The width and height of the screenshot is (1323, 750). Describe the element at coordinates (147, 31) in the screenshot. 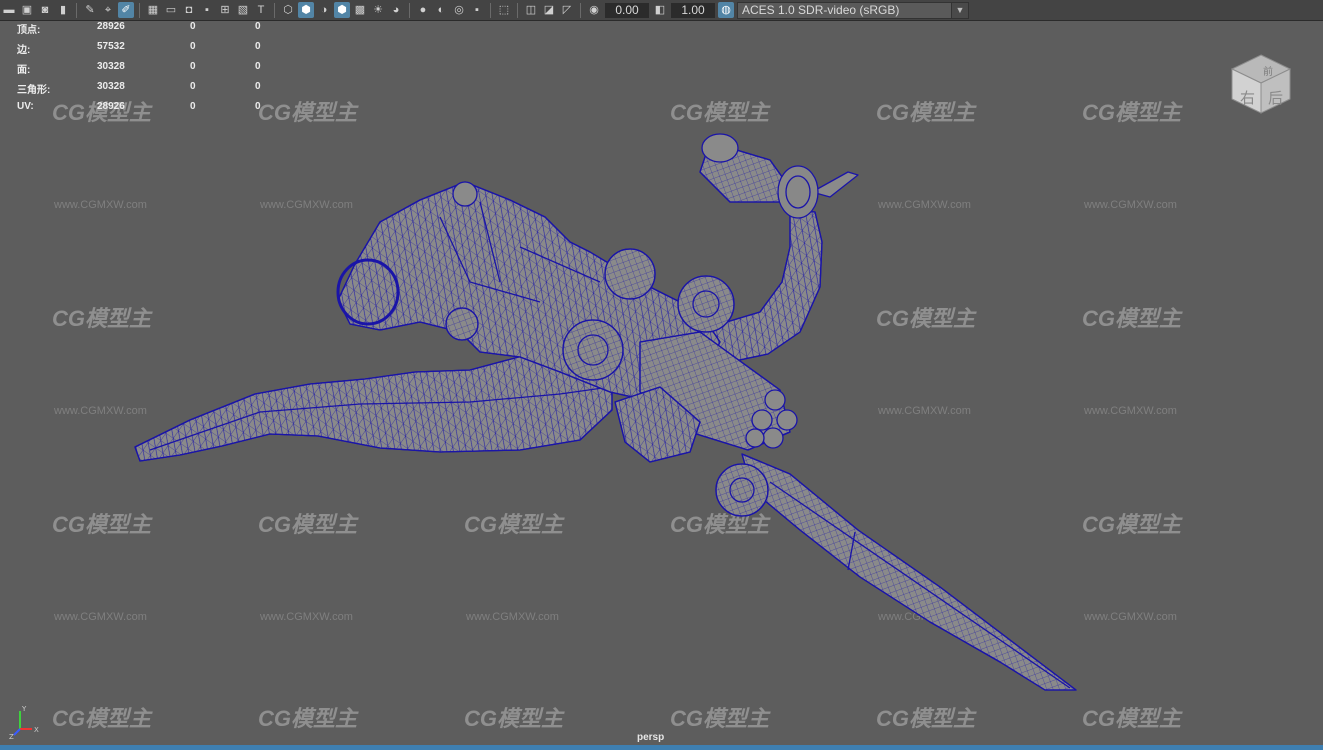

I see `hud-row-vertices: 顶点: 28926 0 0` at that location.